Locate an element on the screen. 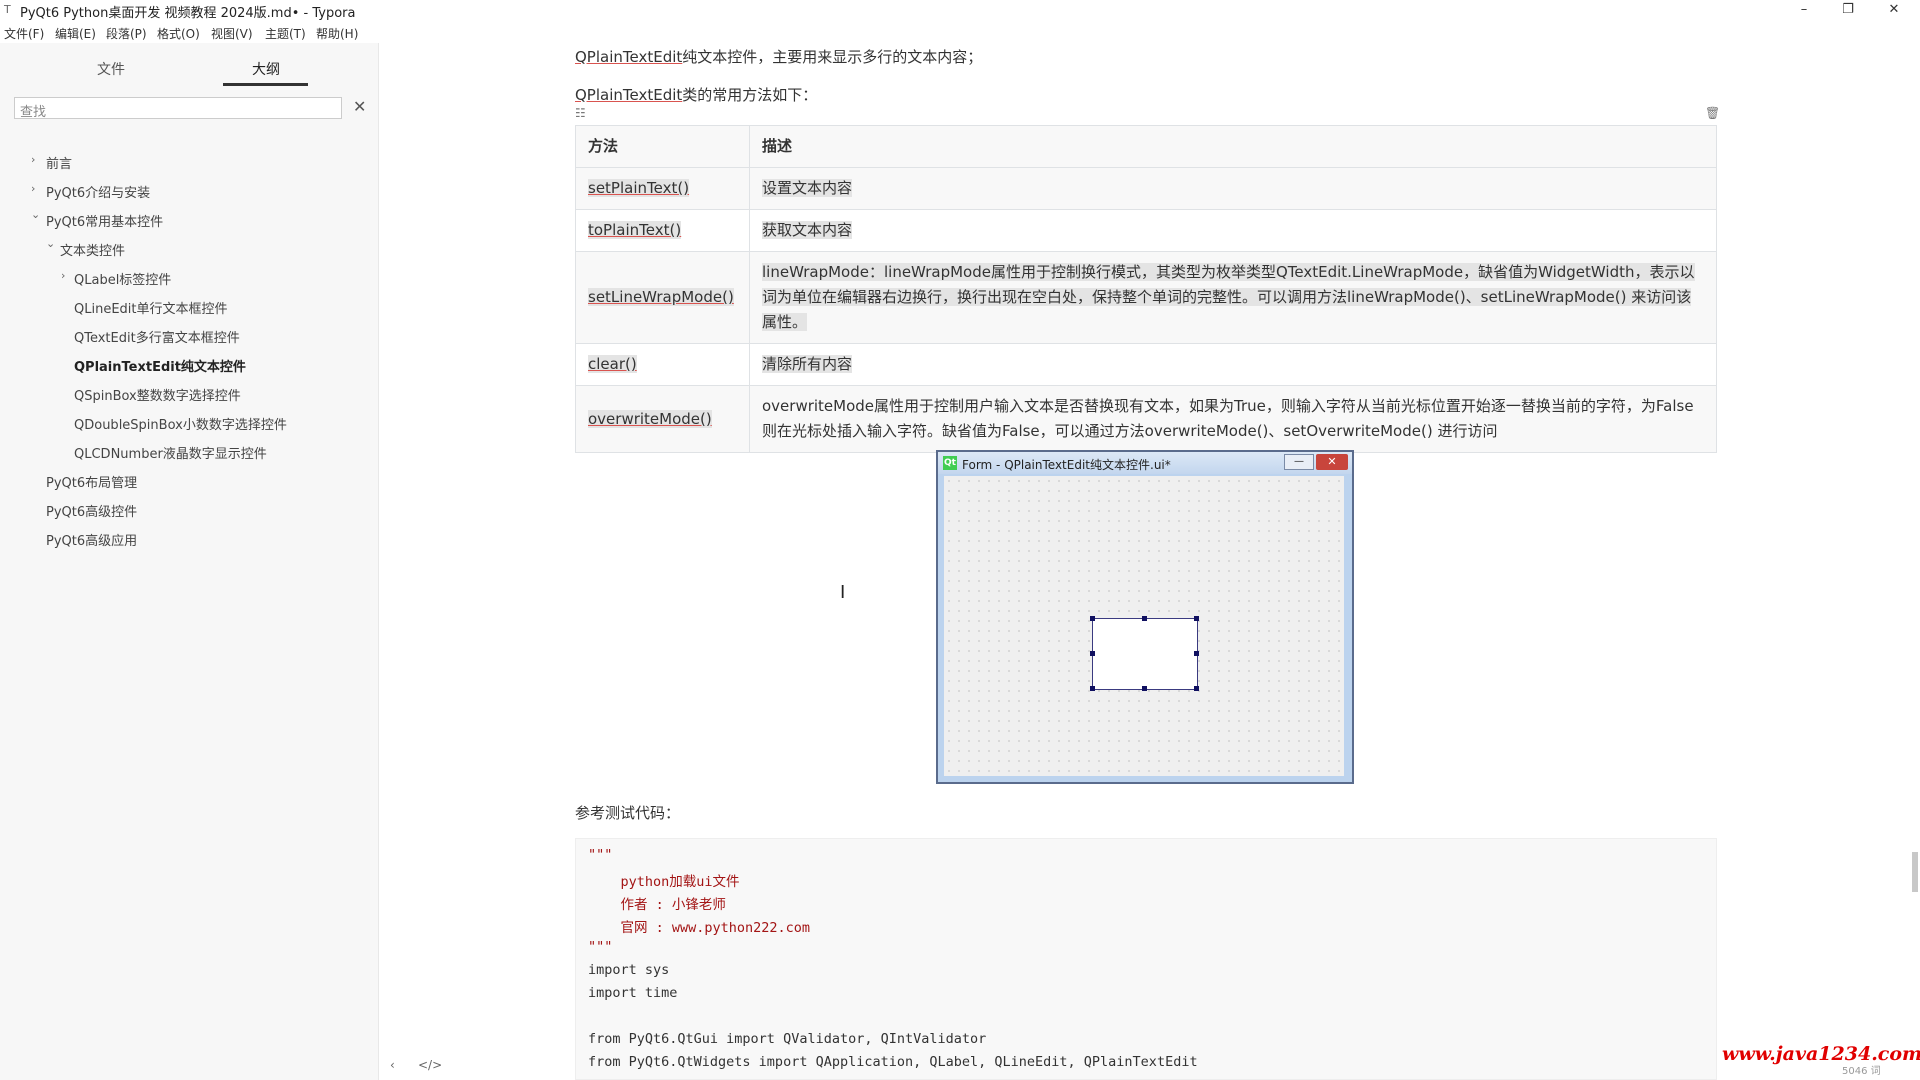 Image resolution: width=1920 pixels, height=1080 pixels. outline-item-qtextedit: QTextEdit多行富文本框控件 is located at coordinates (157, 336).